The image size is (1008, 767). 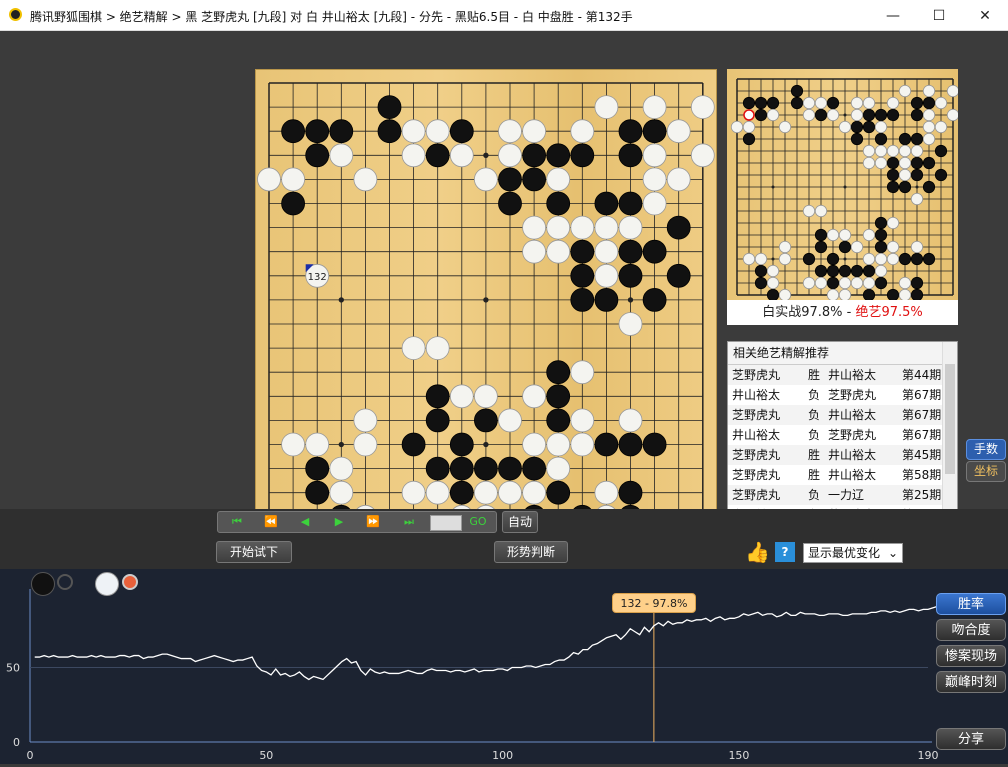 What do you see at coordinates (373, 522) in the screenshot?
I see `forward-10-button: ⏩` at bounding box center [373, 522].